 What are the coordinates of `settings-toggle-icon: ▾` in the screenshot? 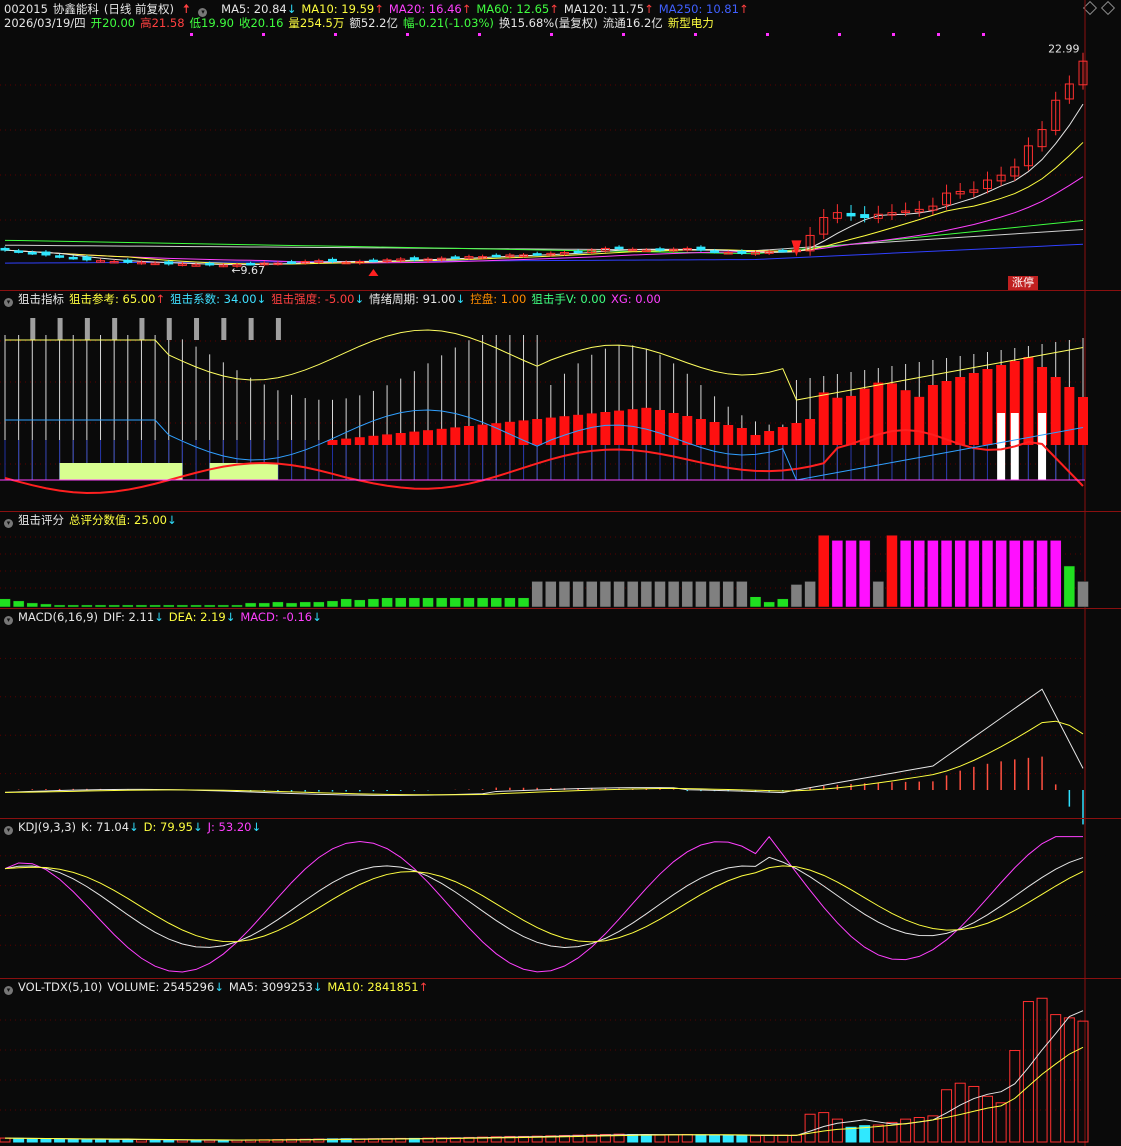 It's located at (205, 9).